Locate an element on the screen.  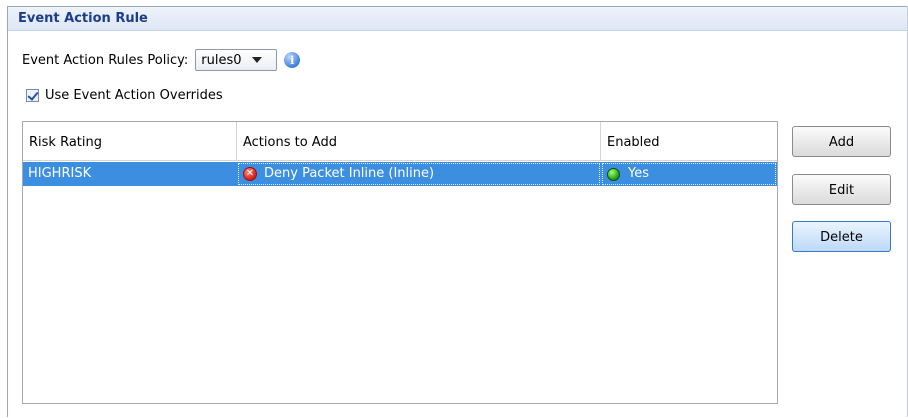
column-header-risk-rating: Risk Rating is located at coordinates (130, 141).